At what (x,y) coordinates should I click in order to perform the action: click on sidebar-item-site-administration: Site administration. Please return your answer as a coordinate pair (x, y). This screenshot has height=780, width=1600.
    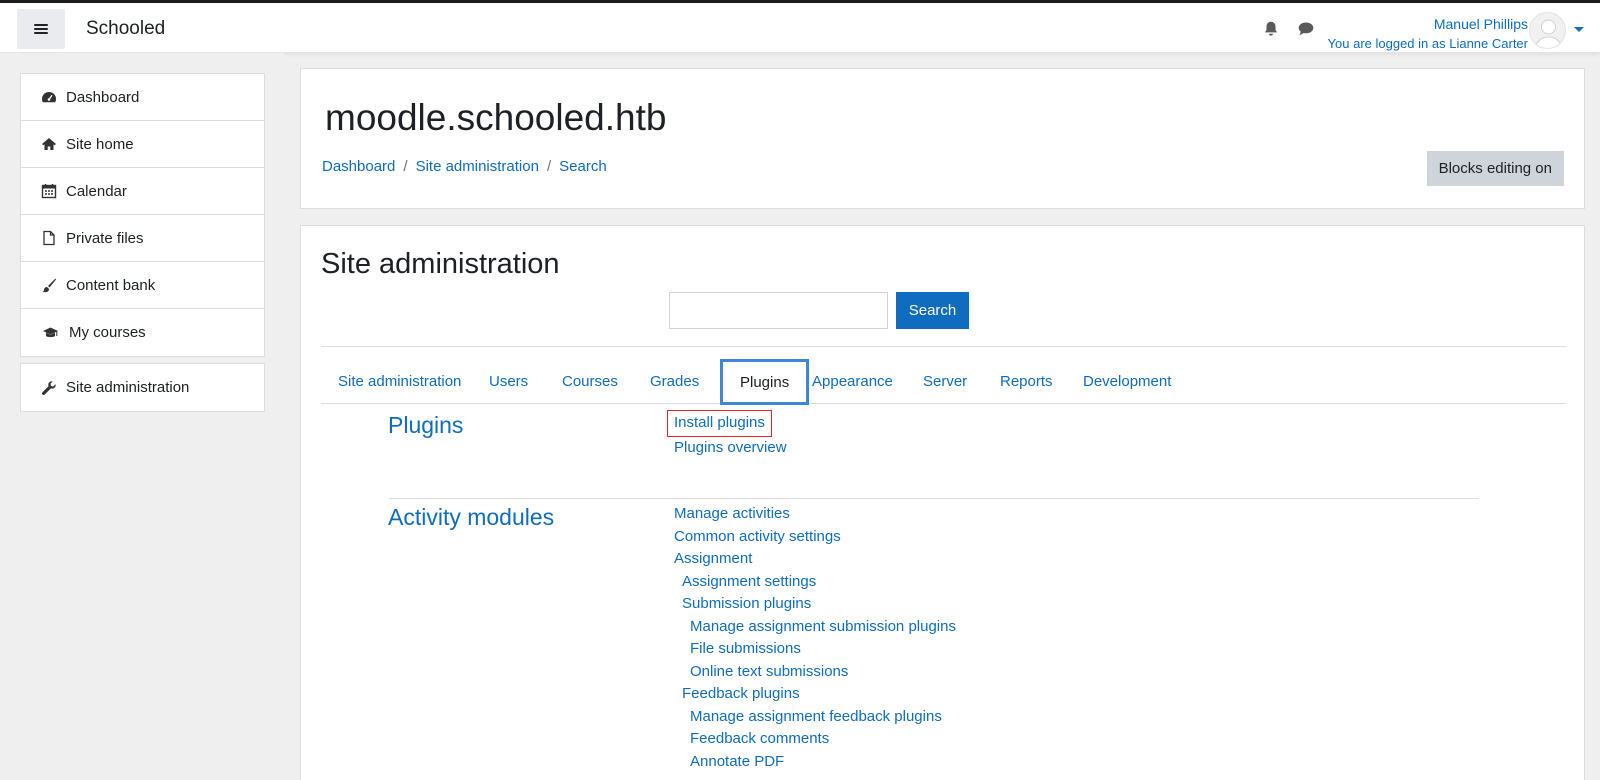
    Looking at the image, I should click on (142, 387).